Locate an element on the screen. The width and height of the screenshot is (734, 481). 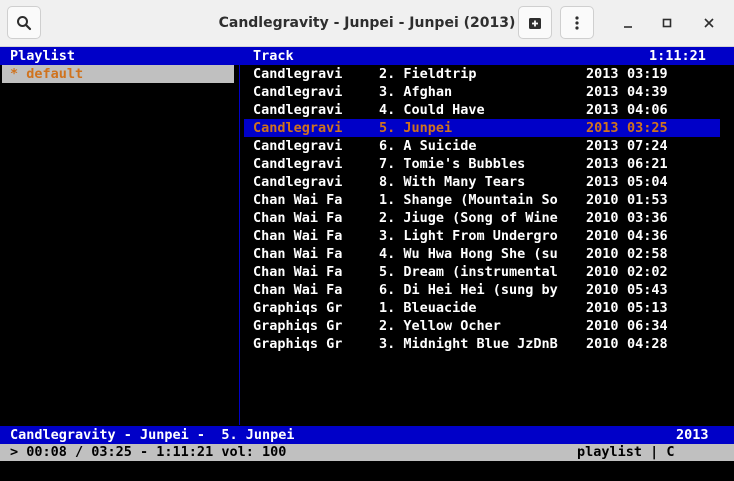
maximize-icon is located at coordinates (667, 23).